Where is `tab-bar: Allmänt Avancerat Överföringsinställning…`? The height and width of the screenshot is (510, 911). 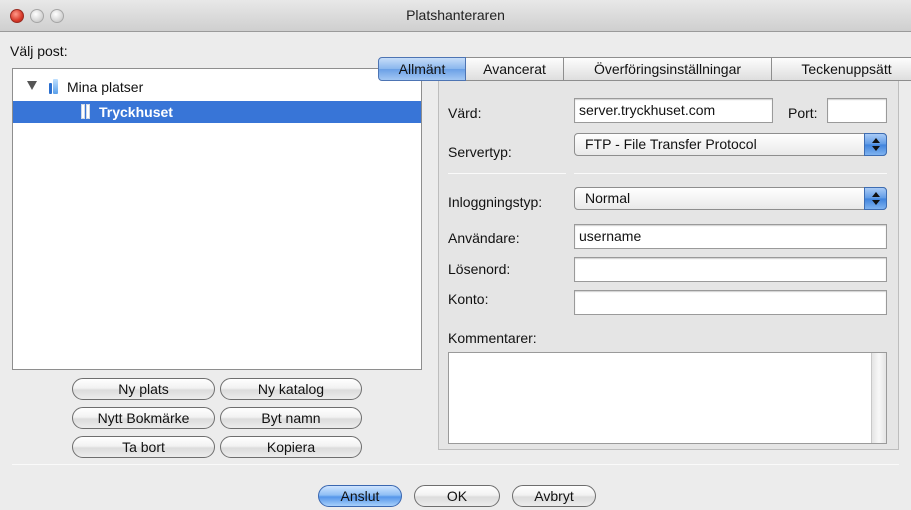
tab-bar: Allmänt Avancerat Överföringsinställning… is located at coordinates (644, 69).